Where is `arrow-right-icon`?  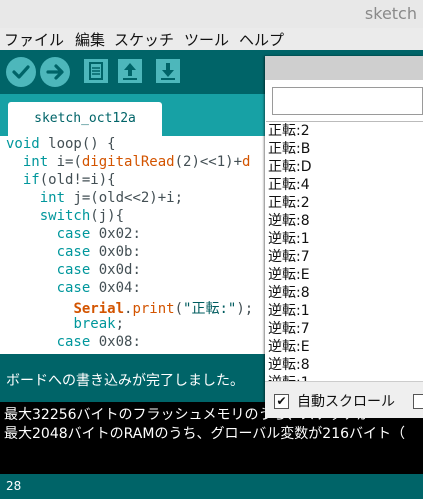 arrow-right-icon is located at coordinates (55, 72).